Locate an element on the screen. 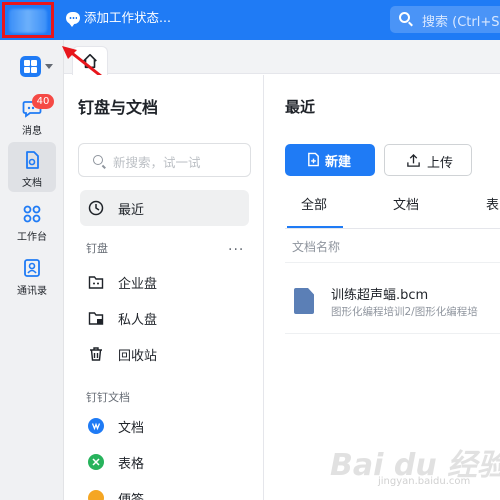 The width and height of the screenshot is (500, 500). folder-lock-icon is located at coordinates (96, 318).